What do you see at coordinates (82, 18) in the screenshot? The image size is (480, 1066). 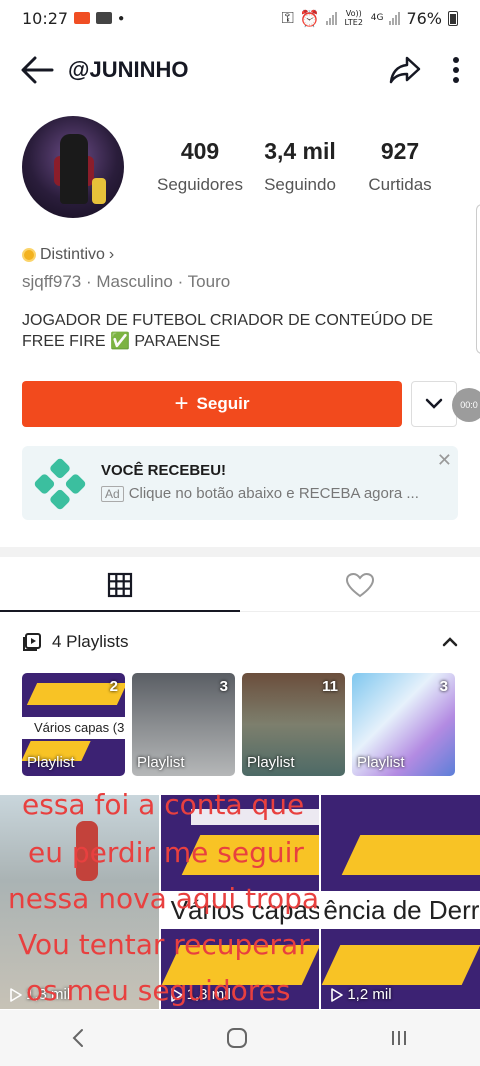 I see `video-notification-icon` at bounding box center [82, 18].